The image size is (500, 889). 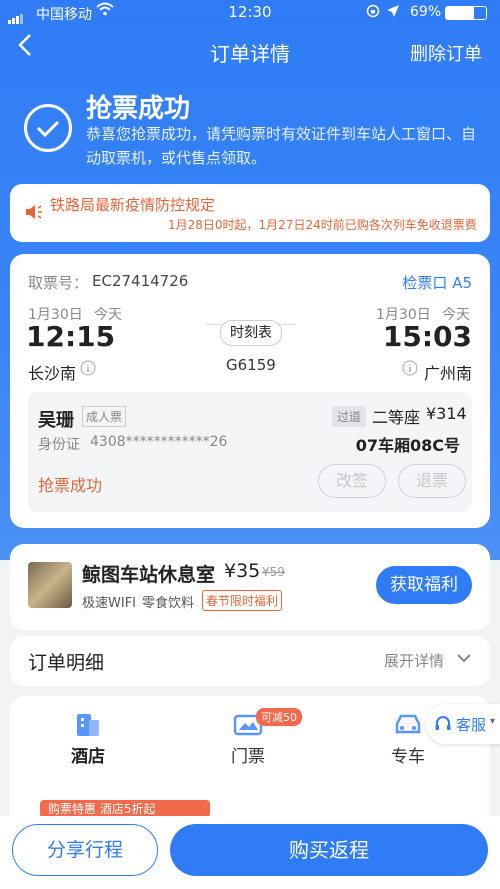 I want to click on lounge-promo-card: 鲸图车站休息室 ¥35 ¥59 极速WIFI 零食饮料 春节限时福利 获取福利, so click(x=250, y=587).